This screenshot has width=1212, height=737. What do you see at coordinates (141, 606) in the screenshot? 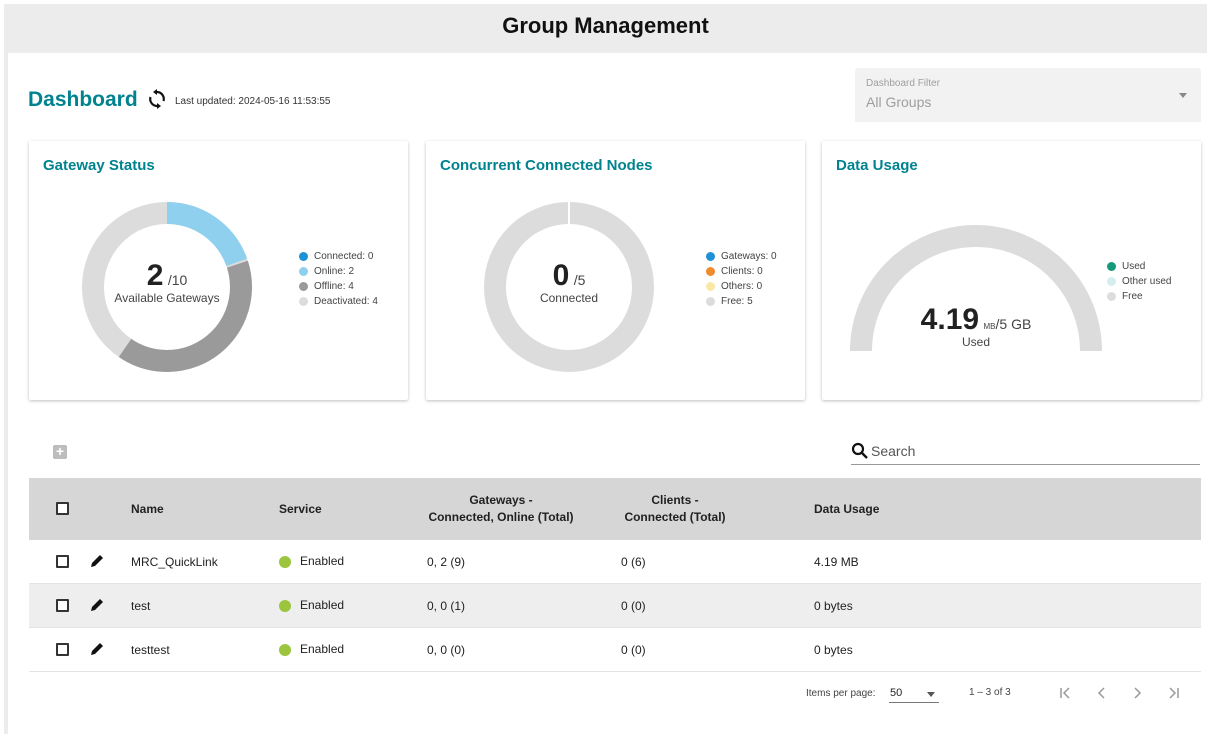
I see `row-name: test` at bounding box center [141, 606].